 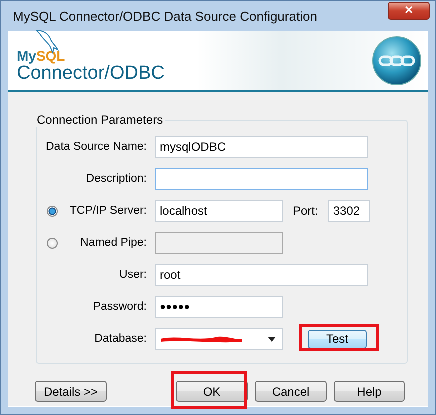 I want to click on field-label: Port:, so click(x=305, y=211).